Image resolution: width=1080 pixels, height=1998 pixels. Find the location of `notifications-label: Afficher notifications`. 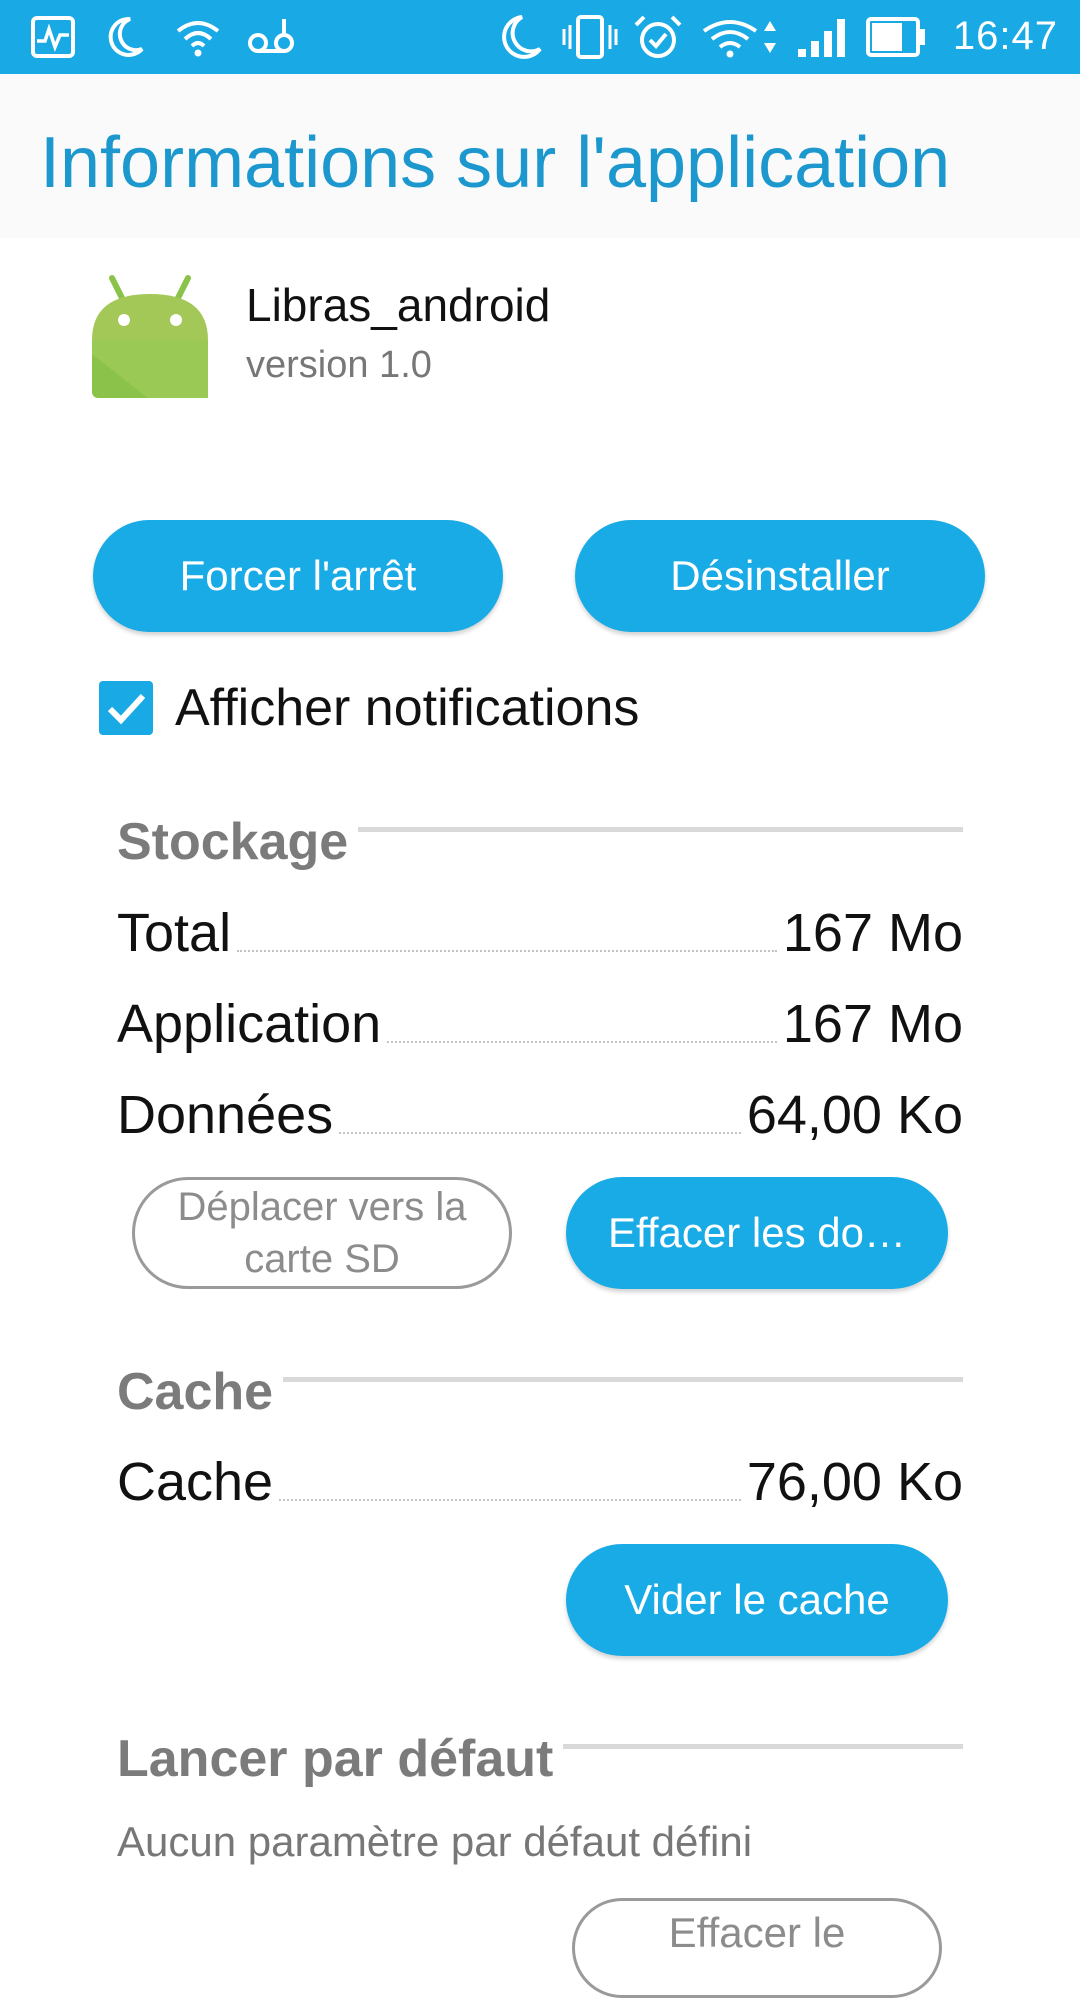

notifications-label: Afficher notifications is located at coordinates (407, 708).